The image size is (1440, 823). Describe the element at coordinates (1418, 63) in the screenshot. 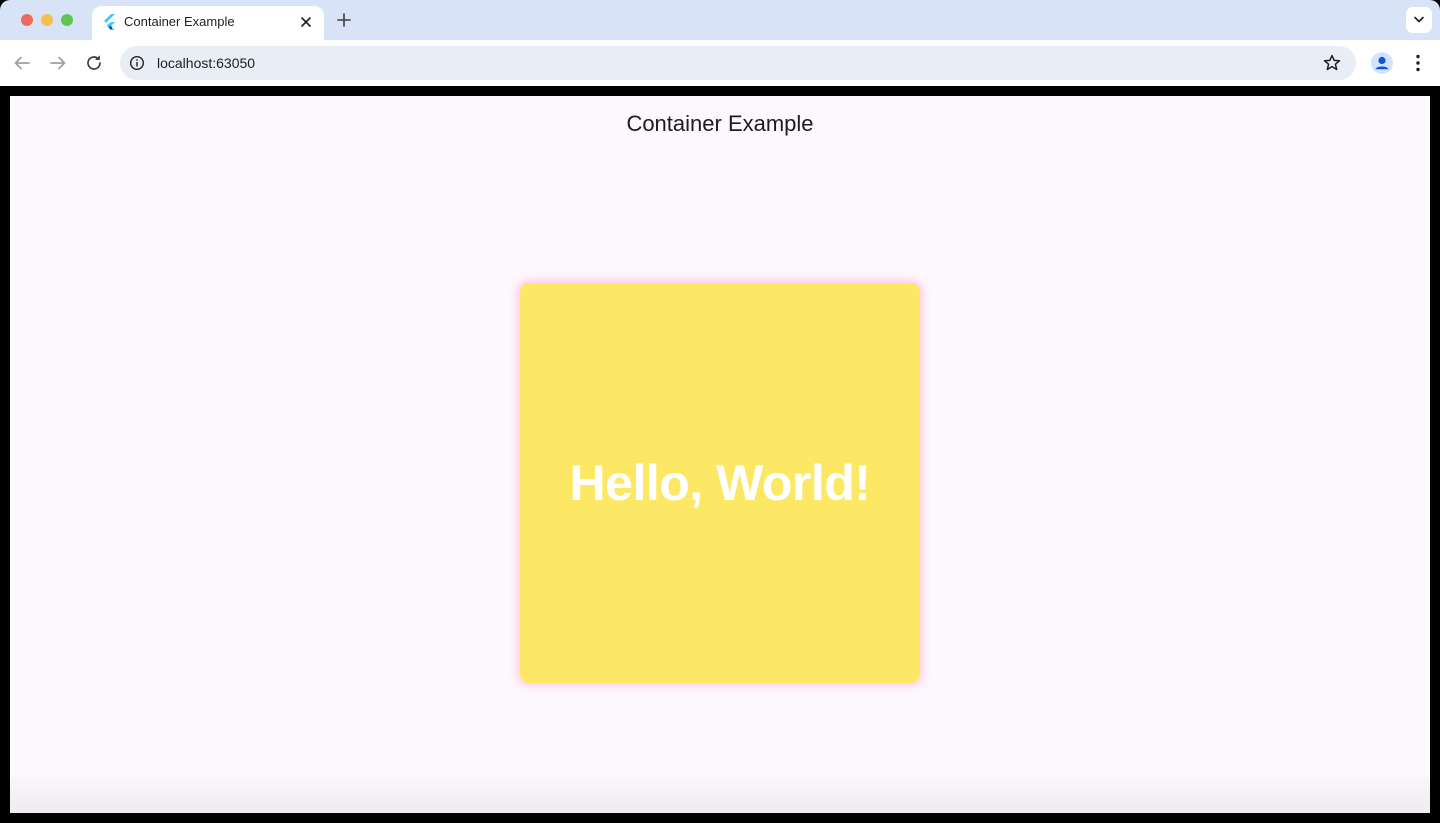

I see `kebab-menu-icon` at that location.